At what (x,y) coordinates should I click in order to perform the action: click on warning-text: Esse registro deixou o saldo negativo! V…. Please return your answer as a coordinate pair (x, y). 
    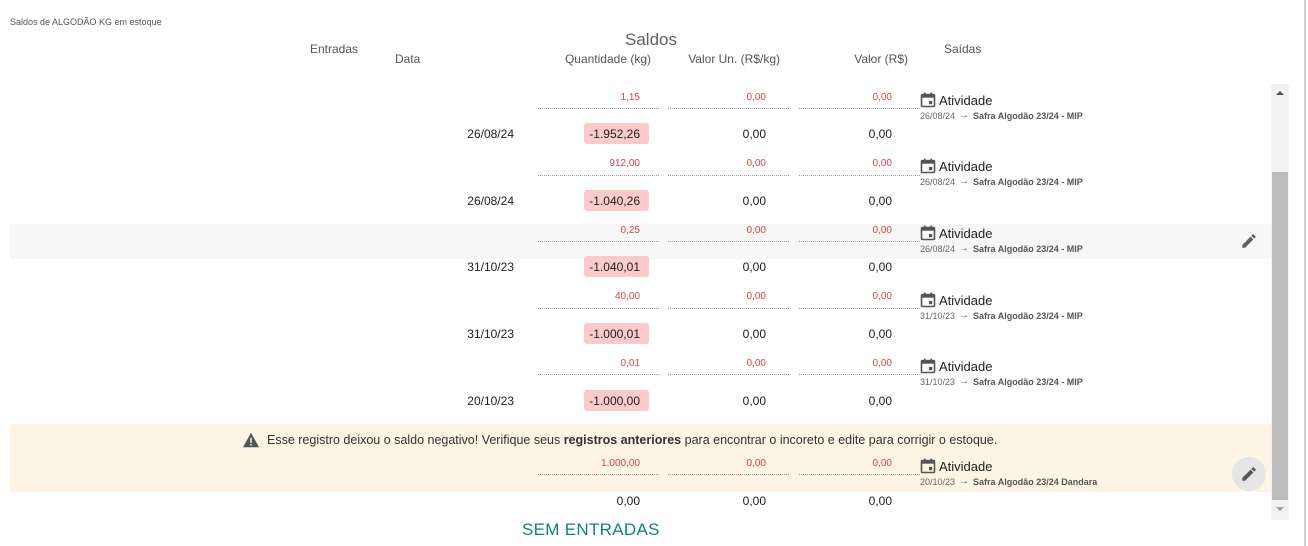
    Looking at the image, I should click on (414, 440).